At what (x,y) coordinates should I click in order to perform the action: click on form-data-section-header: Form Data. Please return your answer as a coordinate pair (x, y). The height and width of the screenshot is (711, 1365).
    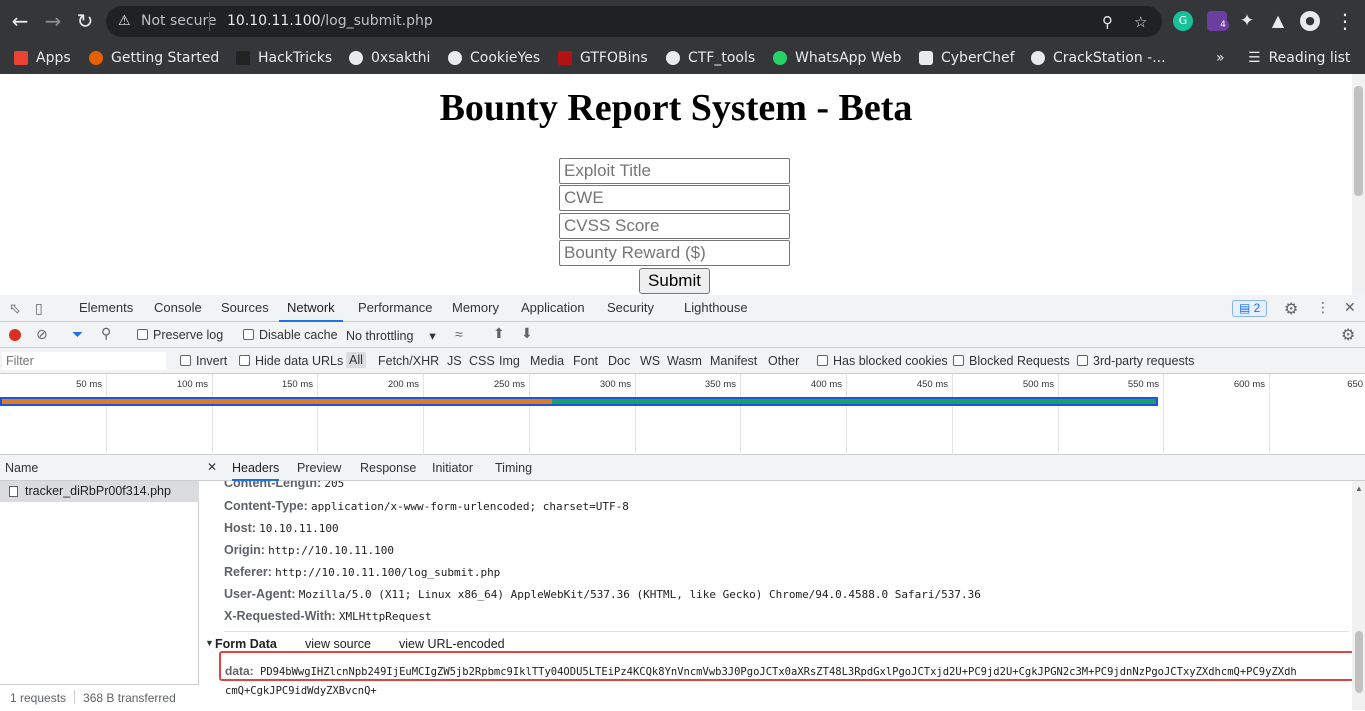
    Looking at the image, I should click on (246, 644).